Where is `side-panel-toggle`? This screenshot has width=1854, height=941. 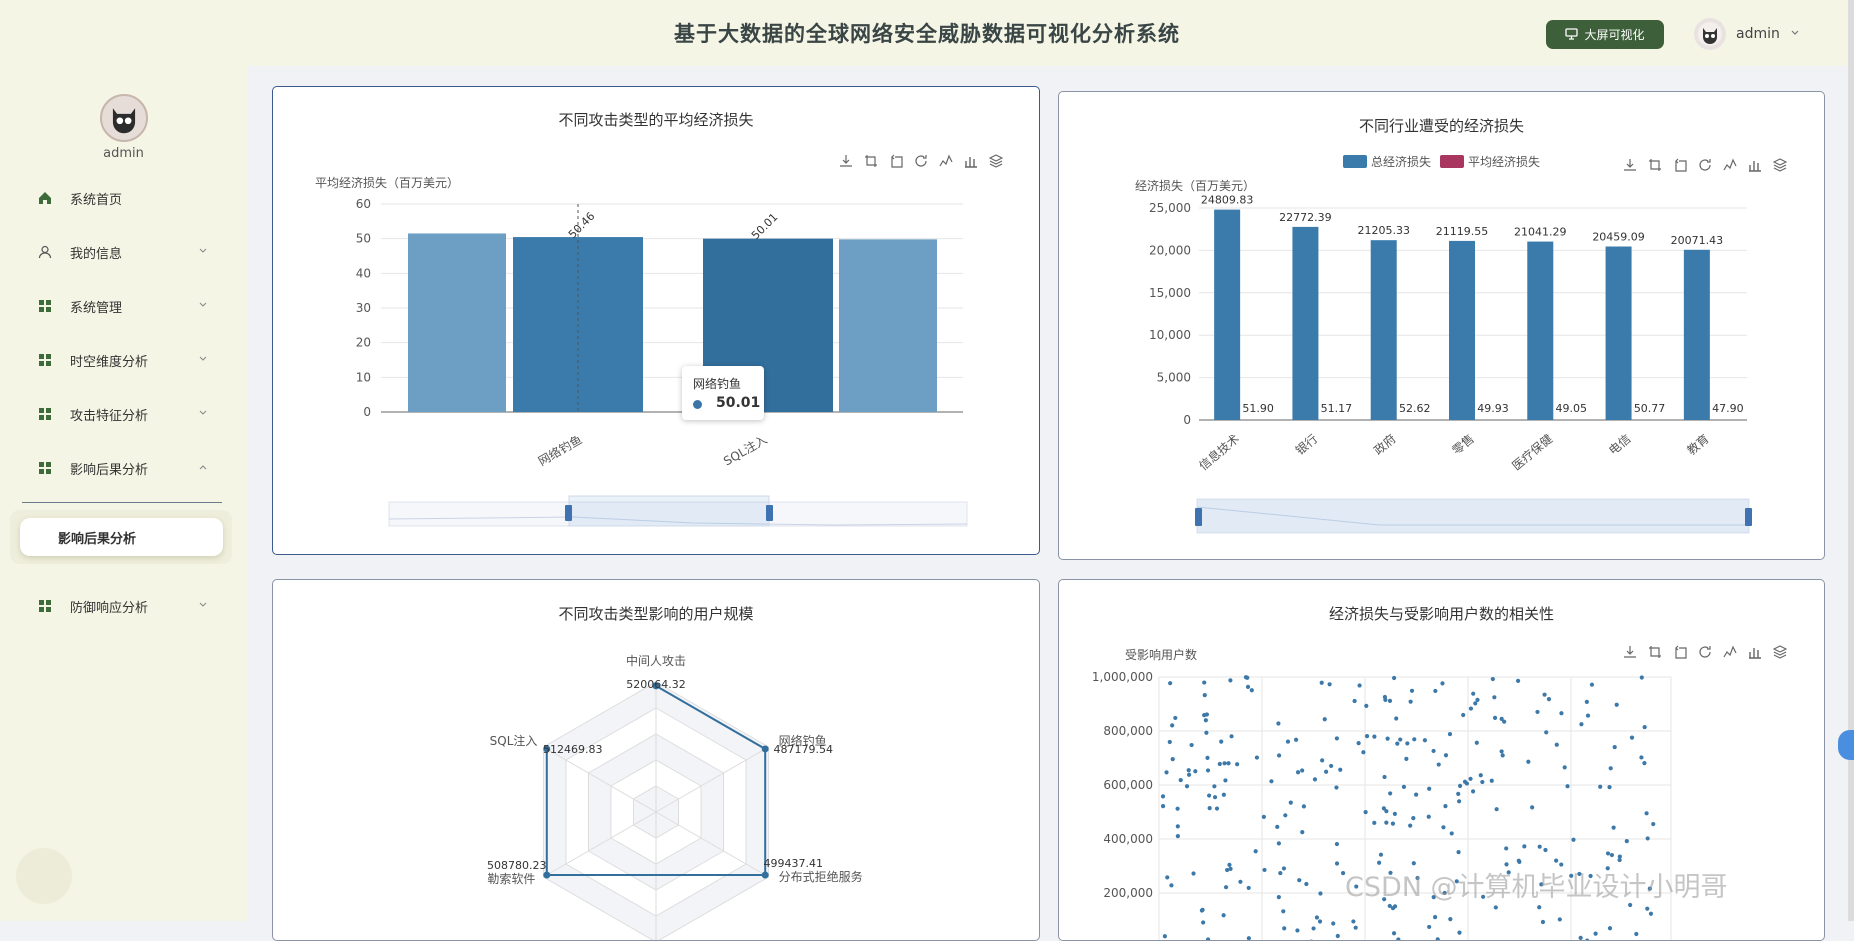
side-panel-toggle is located at coordinates (1846, 745).